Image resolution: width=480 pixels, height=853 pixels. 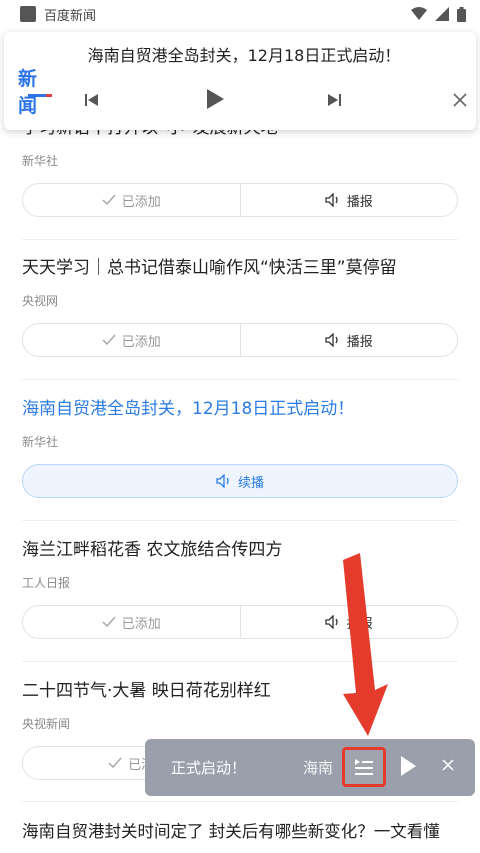 I want to click on mini-close-button, so click(x=448, y=766).